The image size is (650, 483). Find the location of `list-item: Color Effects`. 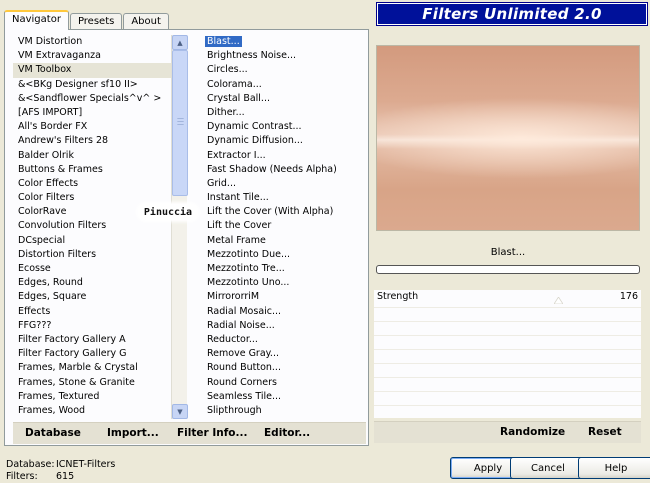

list-item: Color Effects is located at coordinates (92, 184).